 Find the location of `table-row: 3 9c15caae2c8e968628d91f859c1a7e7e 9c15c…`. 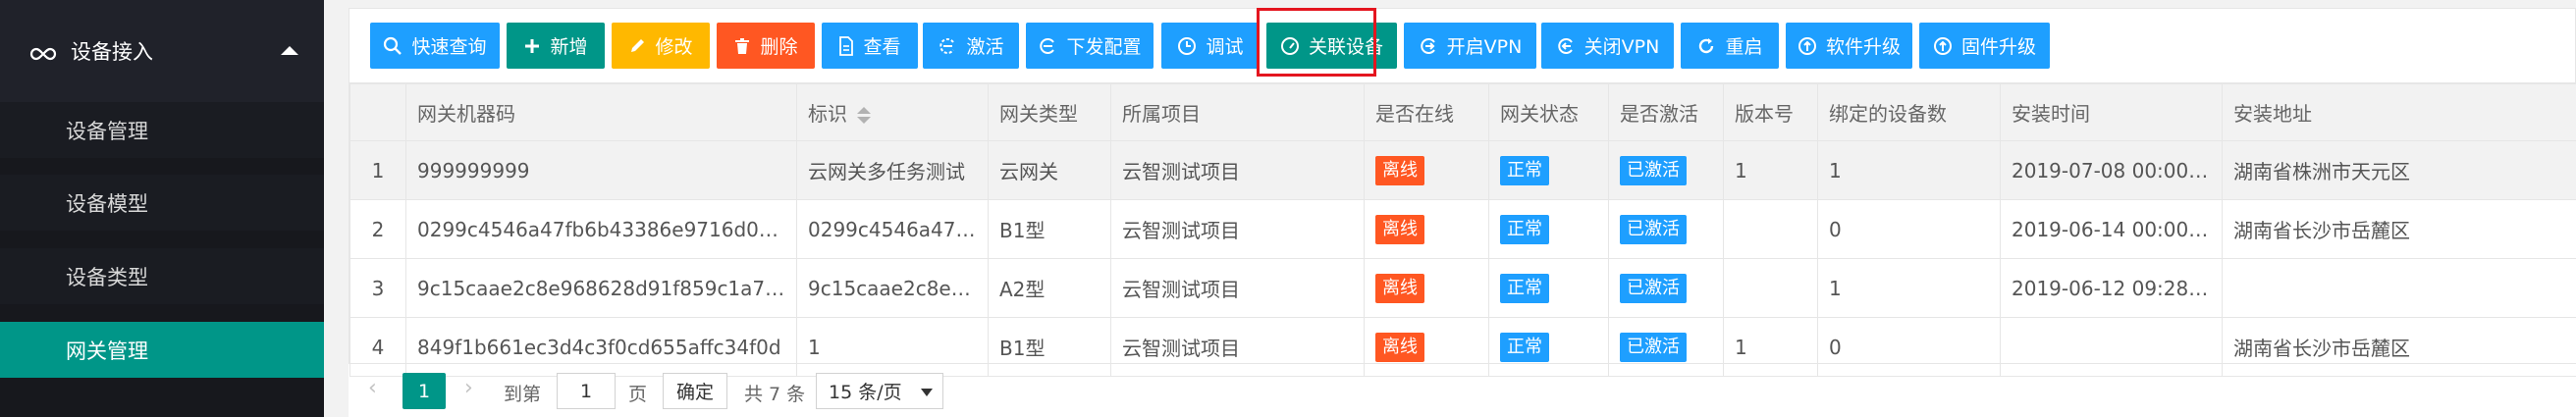

table-row: 3 9c15caae2c8e968628d91f859c1a7e7e 9c15c… is located at coordinates (1462, 288).